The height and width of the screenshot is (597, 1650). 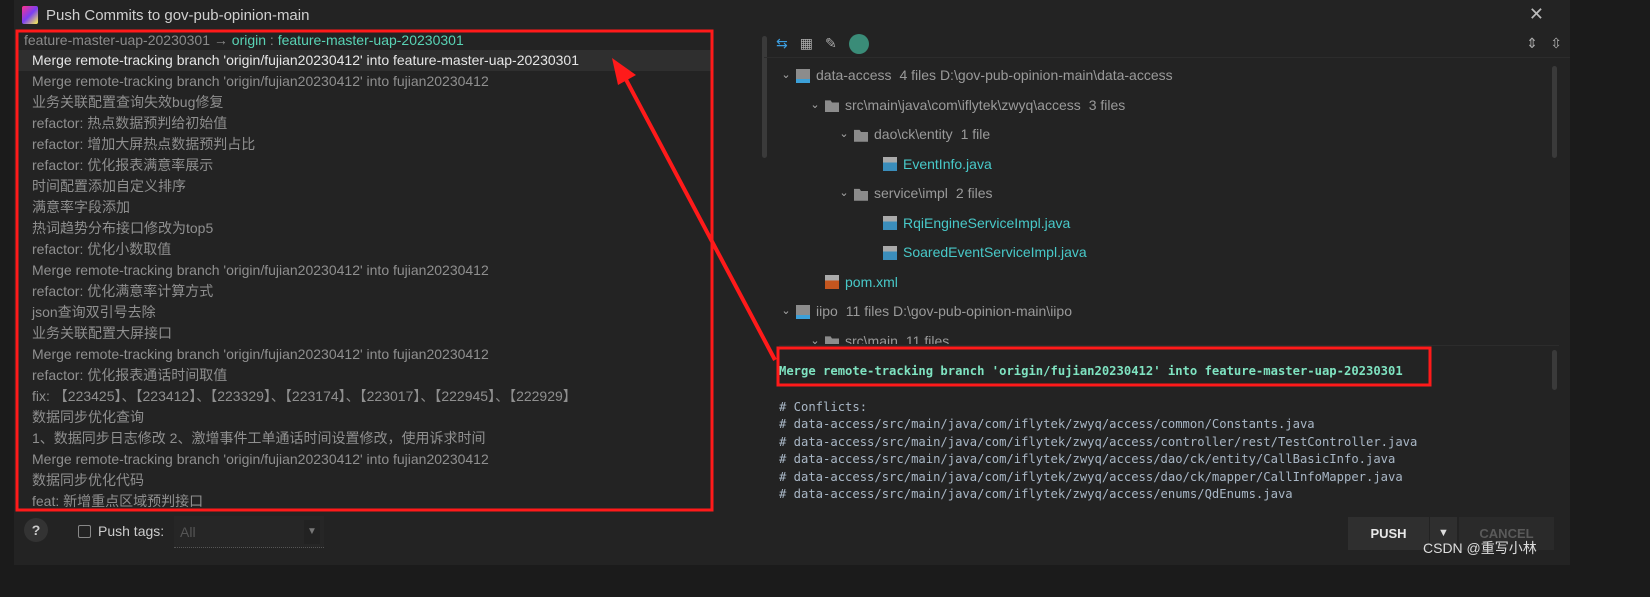 What do you see at coordinates (249, 532) in the screenshot?
I see `tags-select: All ▼` at bounding box center [249, 532].